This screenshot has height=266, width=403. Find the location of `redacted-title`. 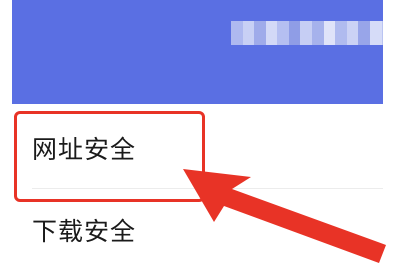

redacted-title is located at coordinates (312, 33).